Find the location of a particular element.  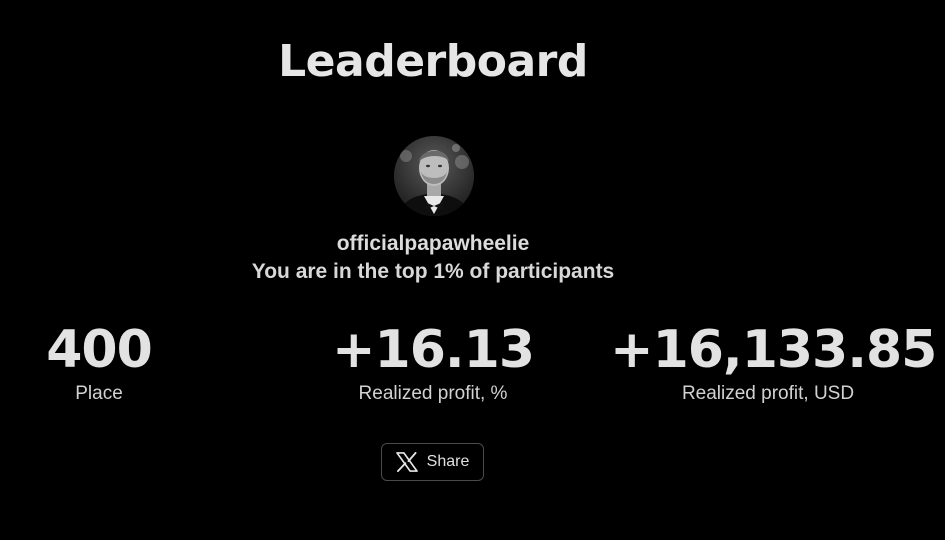

avatar is located at coordinates (434, 176).